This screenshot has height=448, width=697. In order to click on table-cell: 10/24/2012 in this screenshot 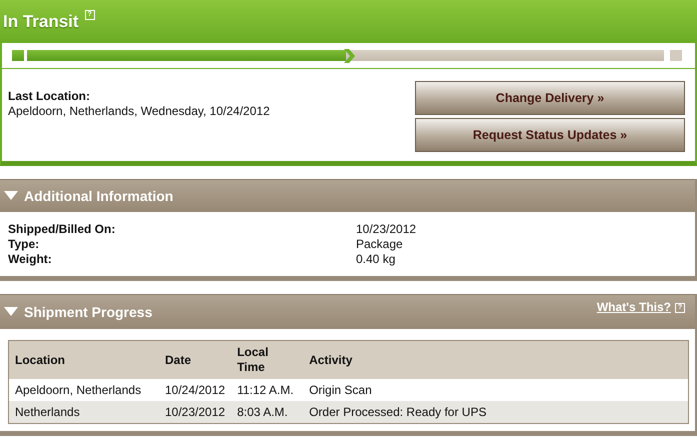, I will do `click(195, 390)`.